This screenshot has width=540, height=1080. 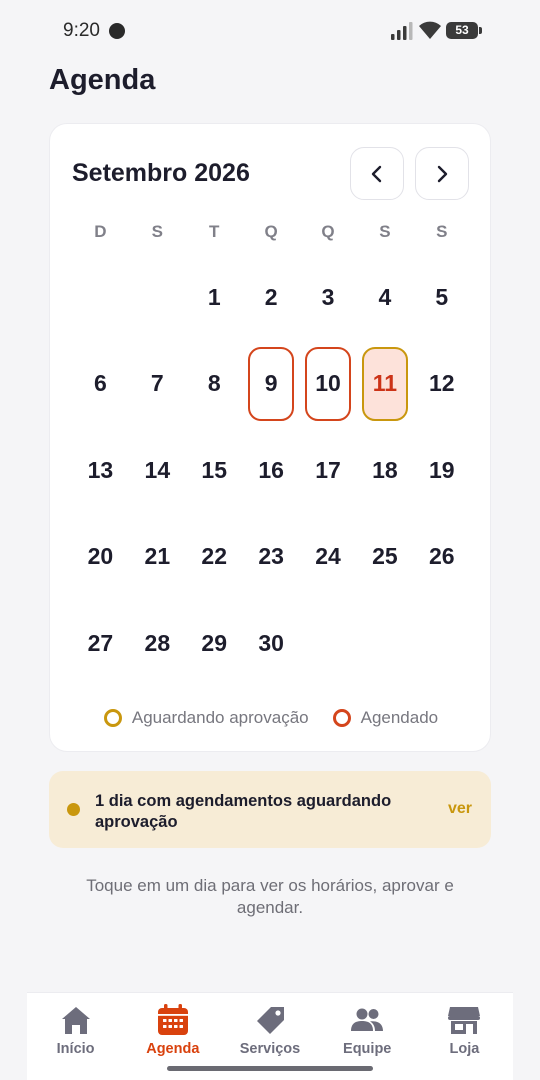 I want to click on day-cell: 3, so click(x=328, y=297).